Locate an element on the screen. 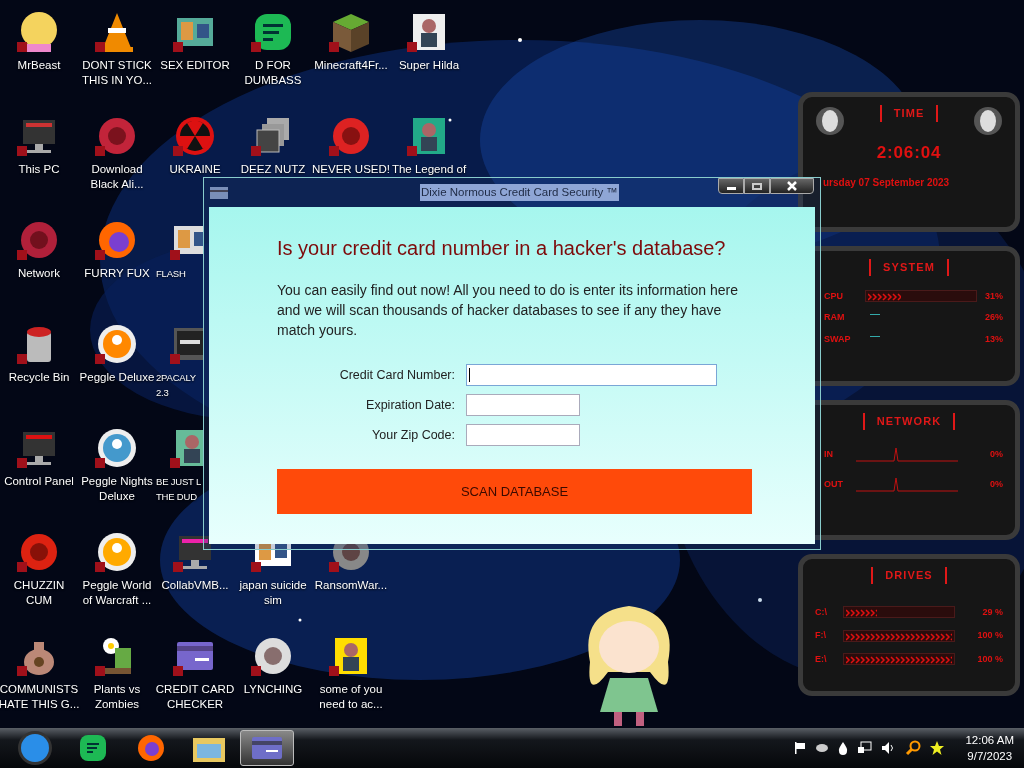  taskbar-clock: 12:06 AM 9/7/2023 is located at coordinates (989, 748).